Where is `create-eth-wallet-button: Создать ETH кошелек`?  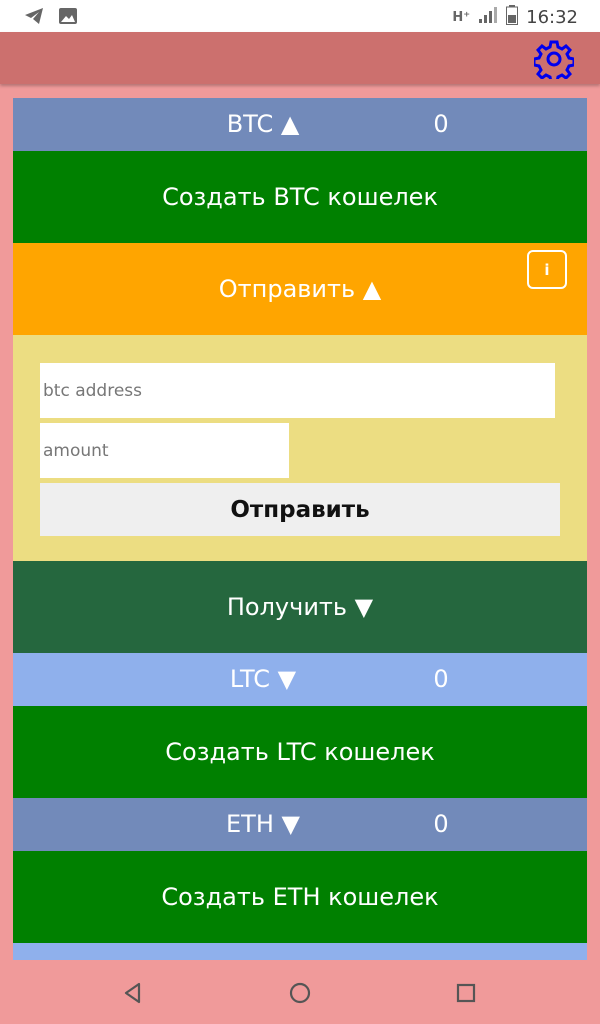 create-eth-wallet-button: Создать ETH кошелек is located at coordinates (300, 897).